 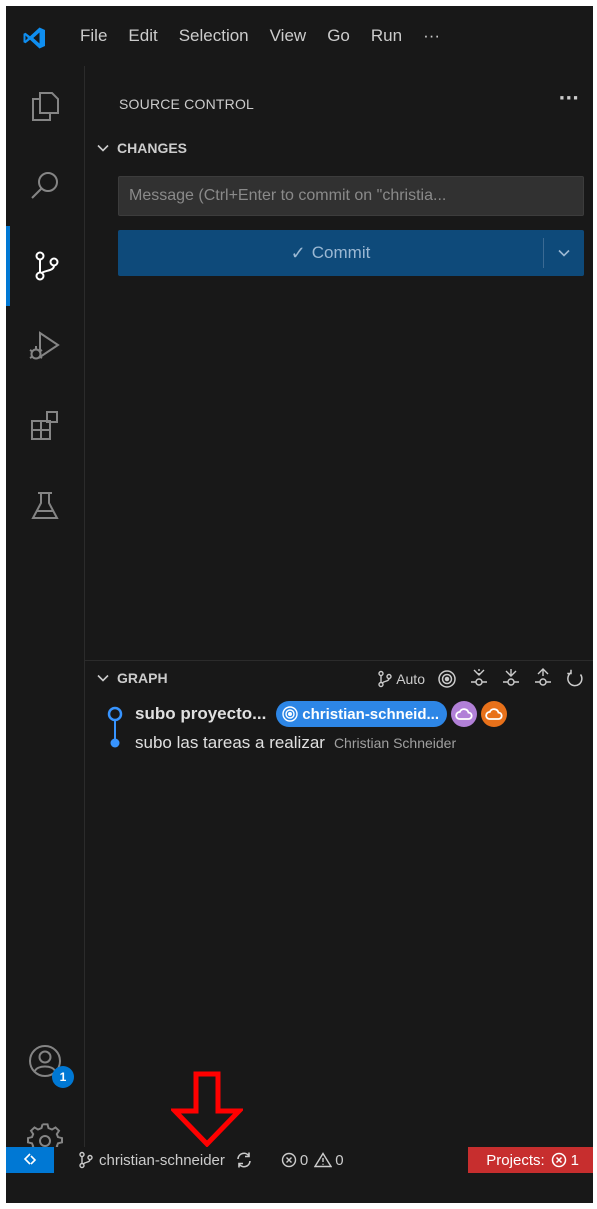 I want to click on push-icon, so click(x=543, y=679).